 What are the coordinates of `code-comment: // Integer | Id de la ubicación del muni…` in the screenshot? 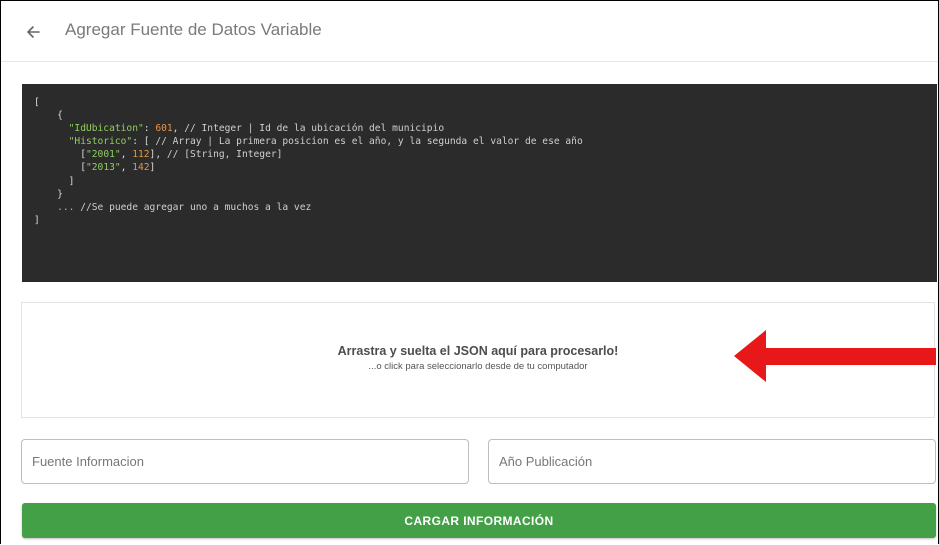 It's located at (314, 129).